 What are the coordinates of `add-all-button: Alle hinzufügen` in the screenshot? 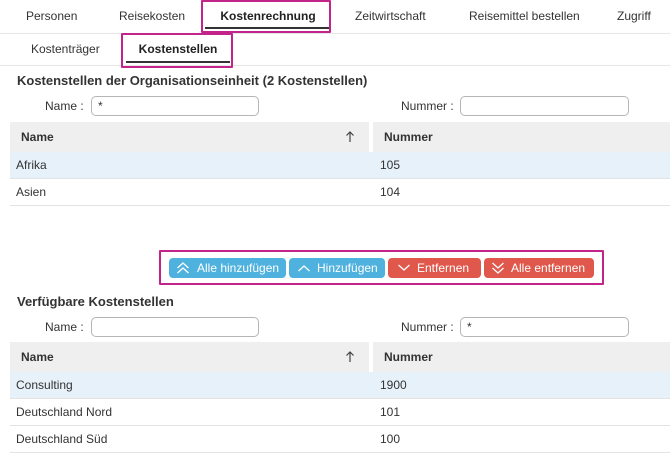 It's located at (227, 268).